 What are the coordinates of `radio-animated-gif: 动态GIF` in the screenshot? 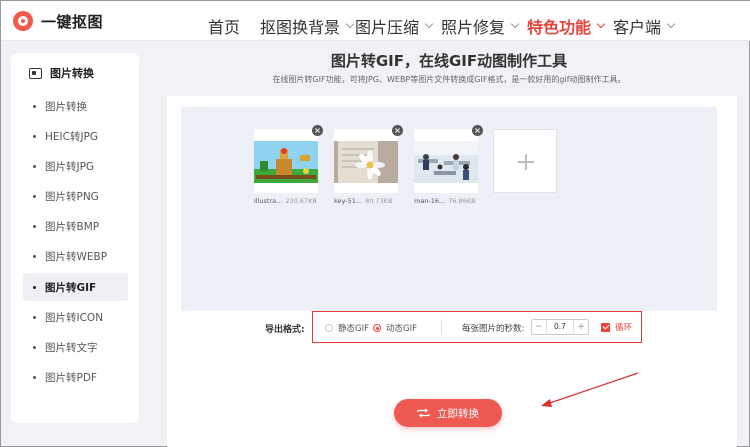 It's located at (395, 328).